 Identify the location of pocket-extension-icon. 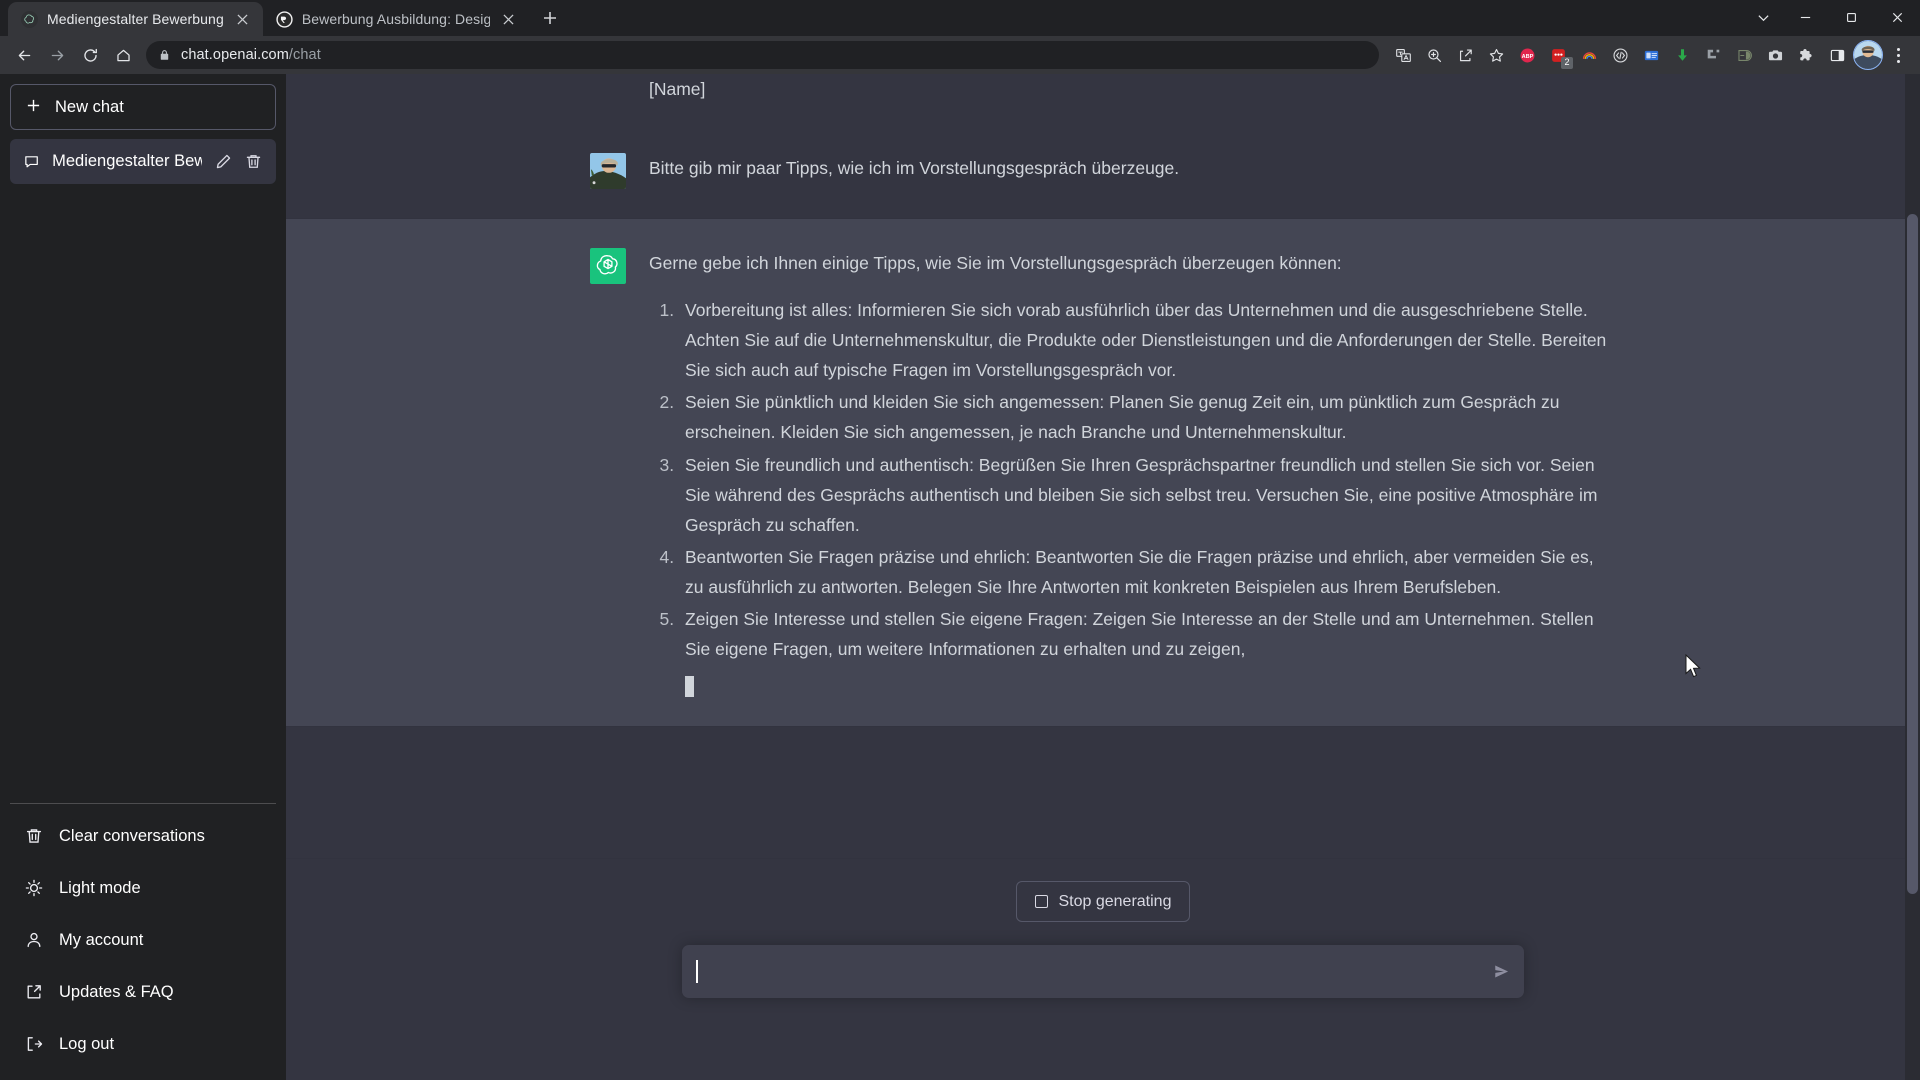
(1713, 55).